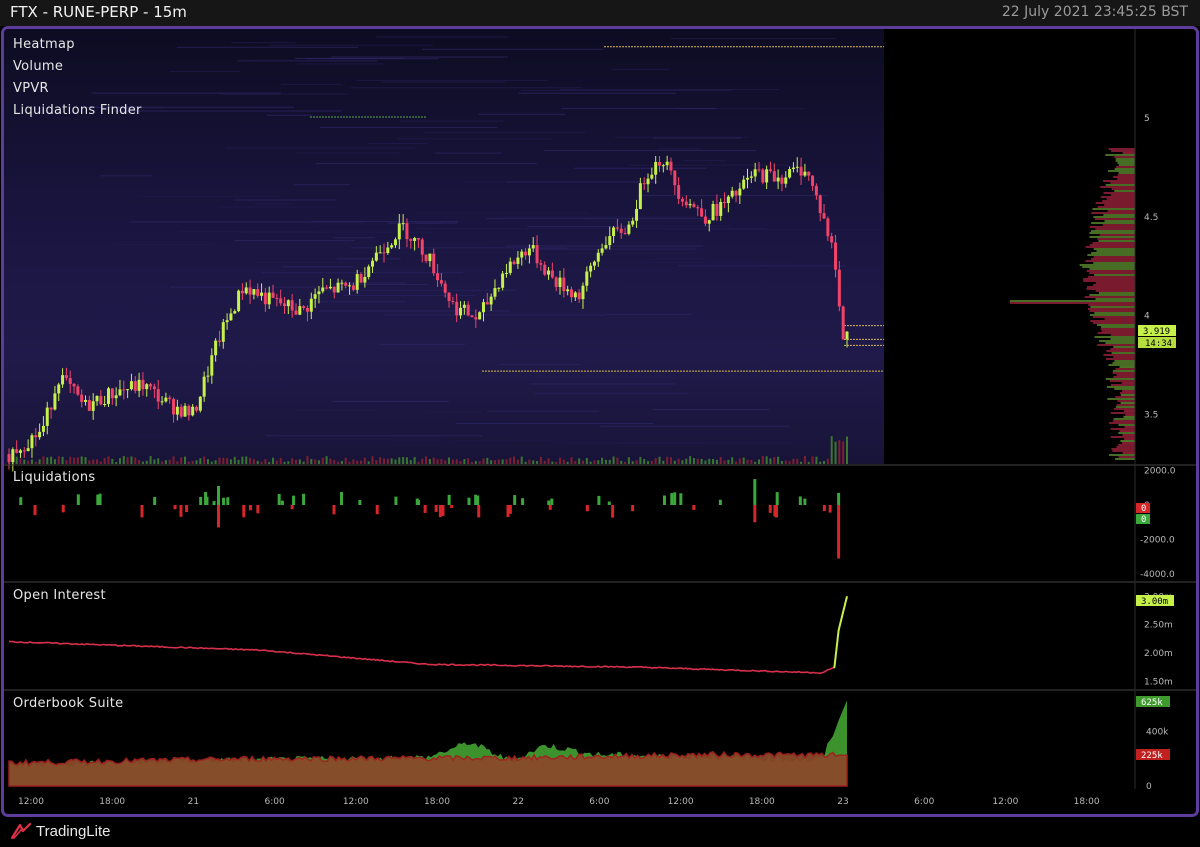 Image resolution: width=1200 pixels, height=847 pixels. Describe the element at coordinates (77, 110) in the screenshot. I see `liquidations-finder-label: Liquidations Finder` at that location.